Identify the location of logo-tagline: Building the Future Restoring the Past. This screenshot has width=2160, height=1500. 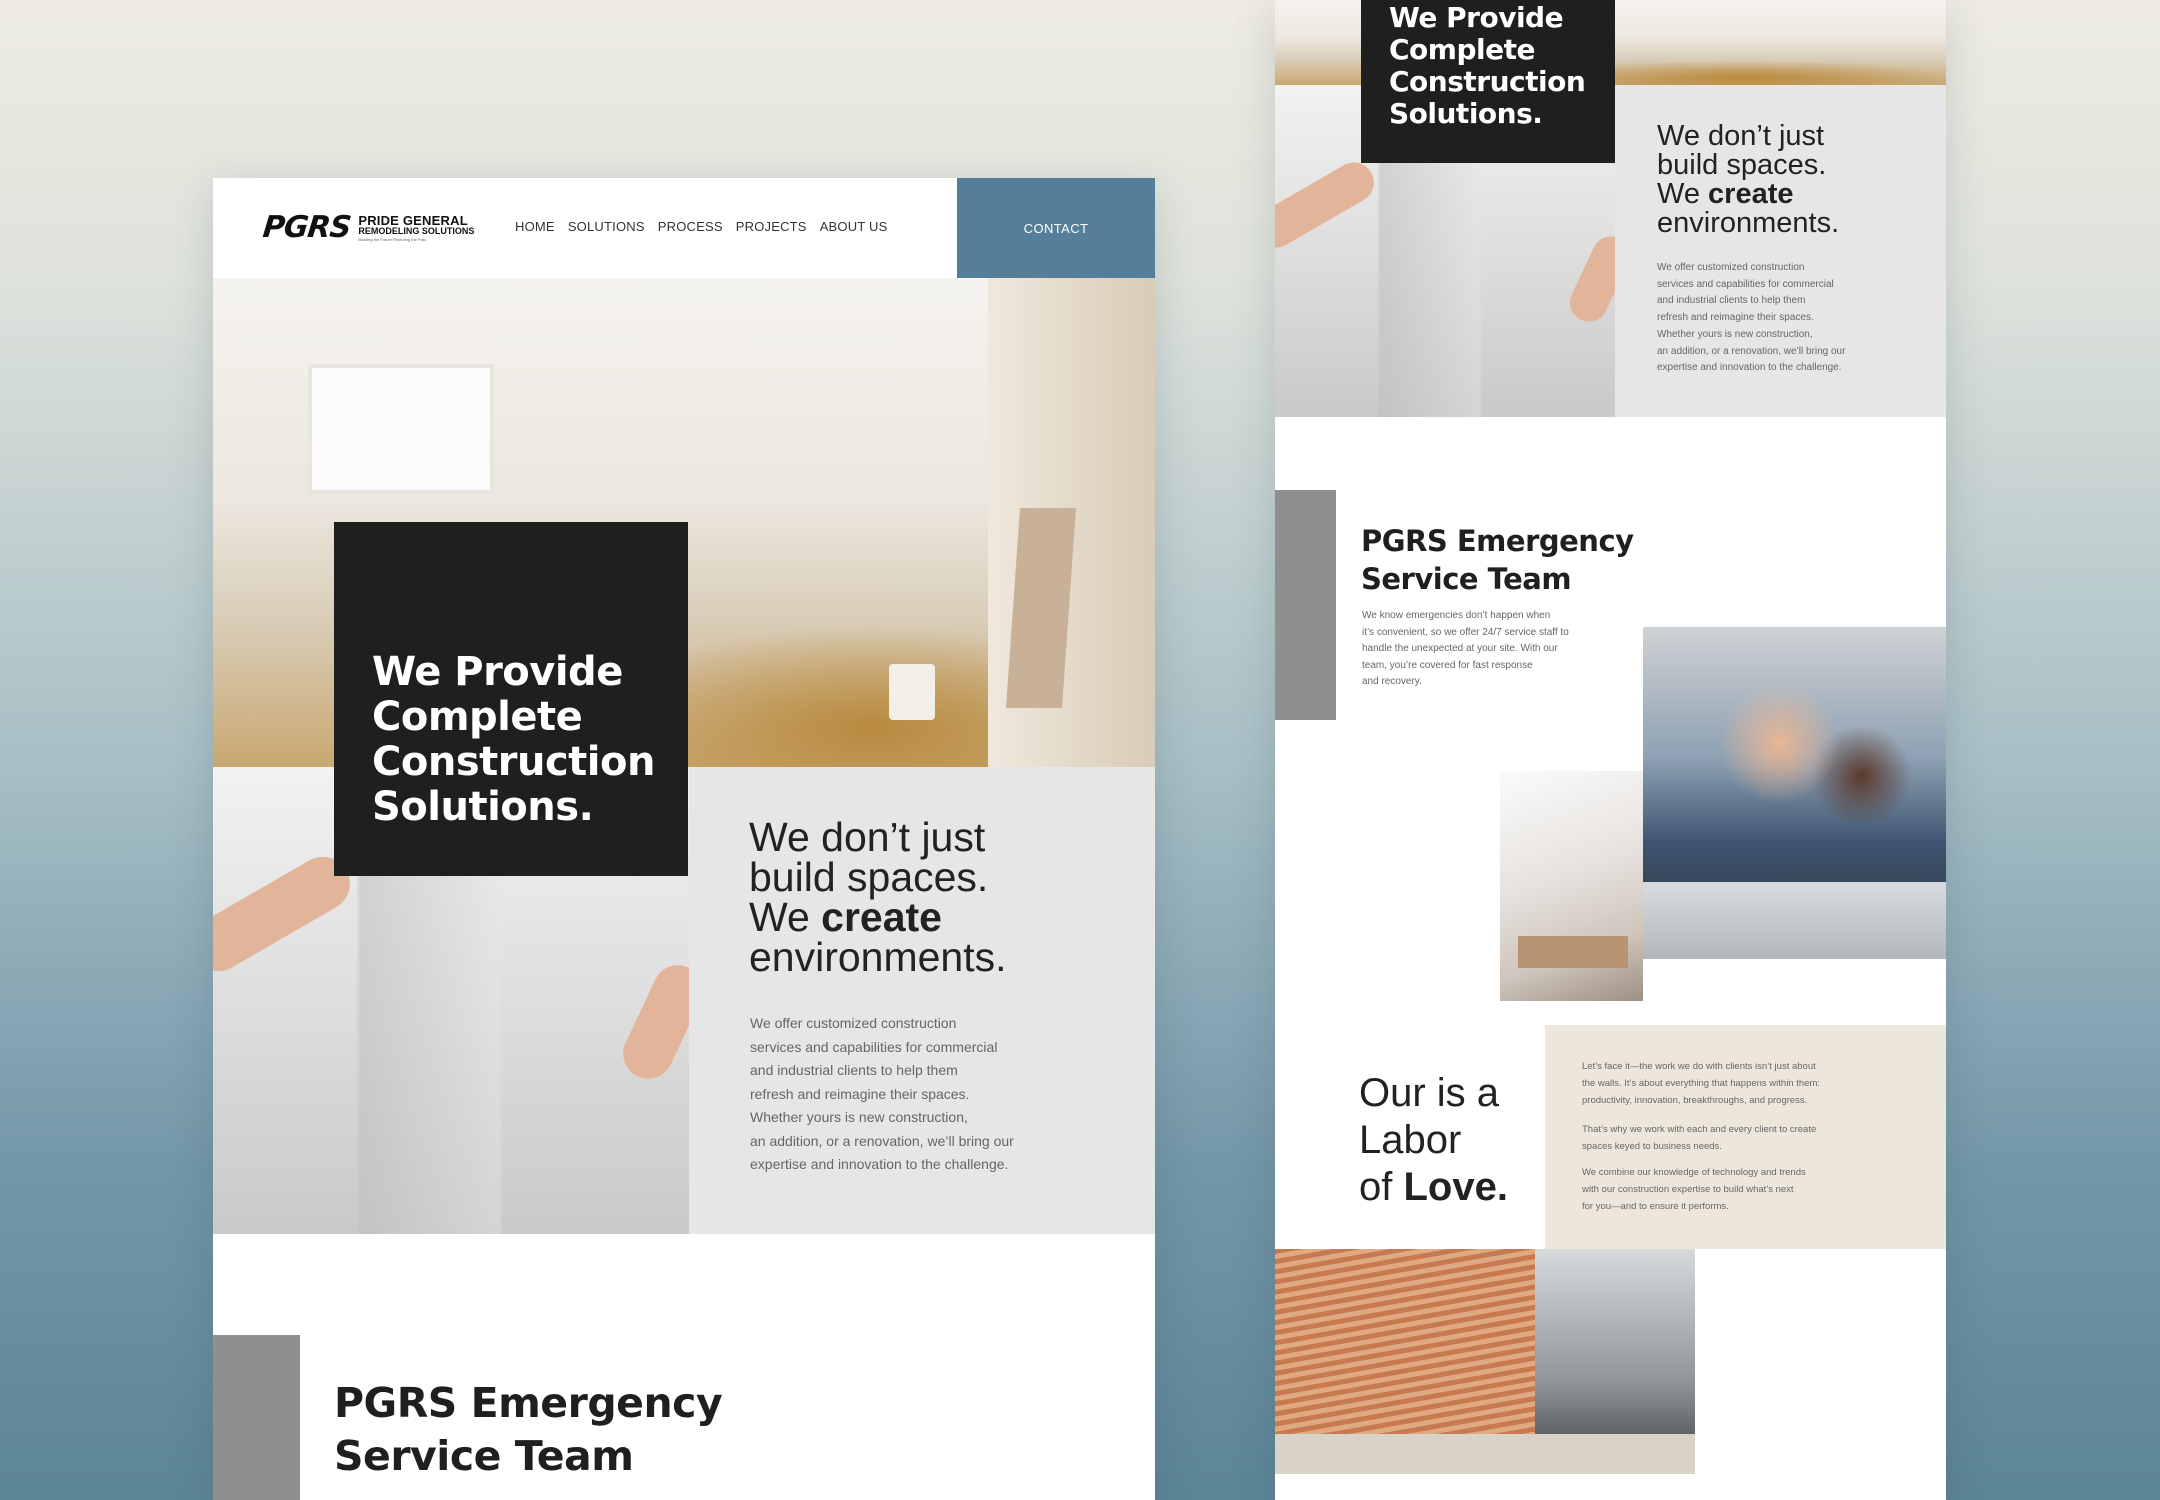
(392, 239).